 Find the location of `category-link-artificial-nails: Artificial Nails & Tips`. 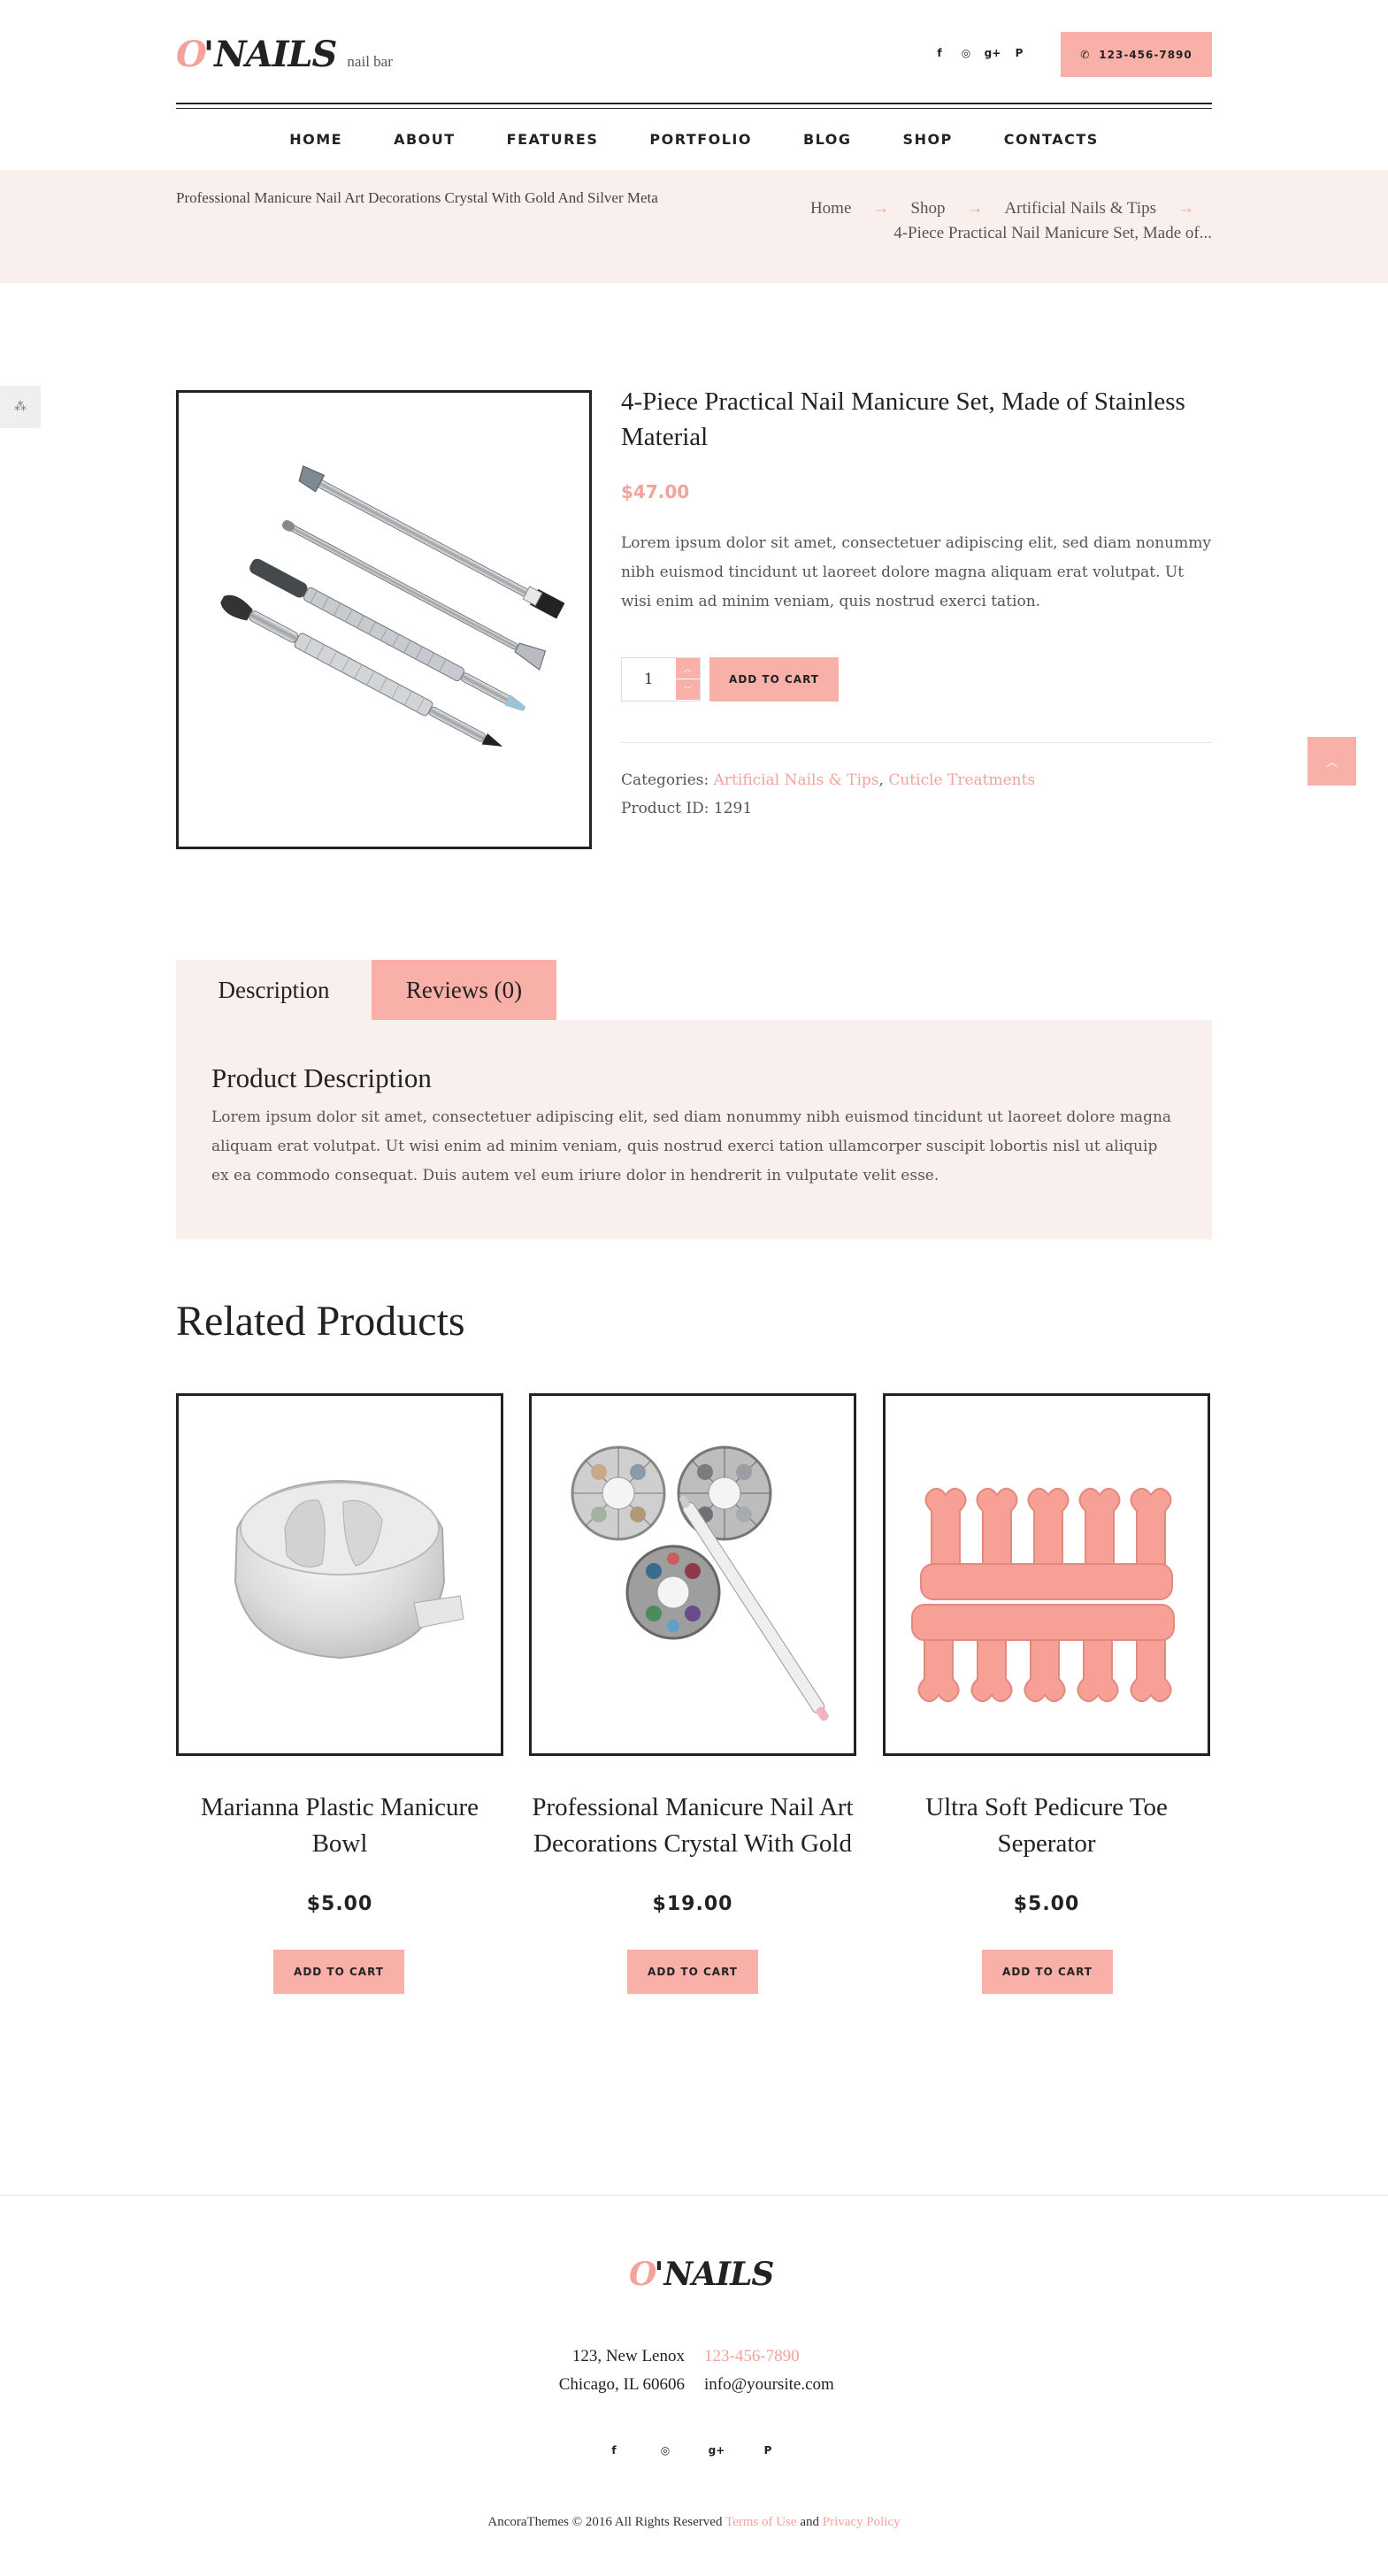

category-link-artificial-nails: Artificial Nails & Tips is located at coordinates (796, 780).